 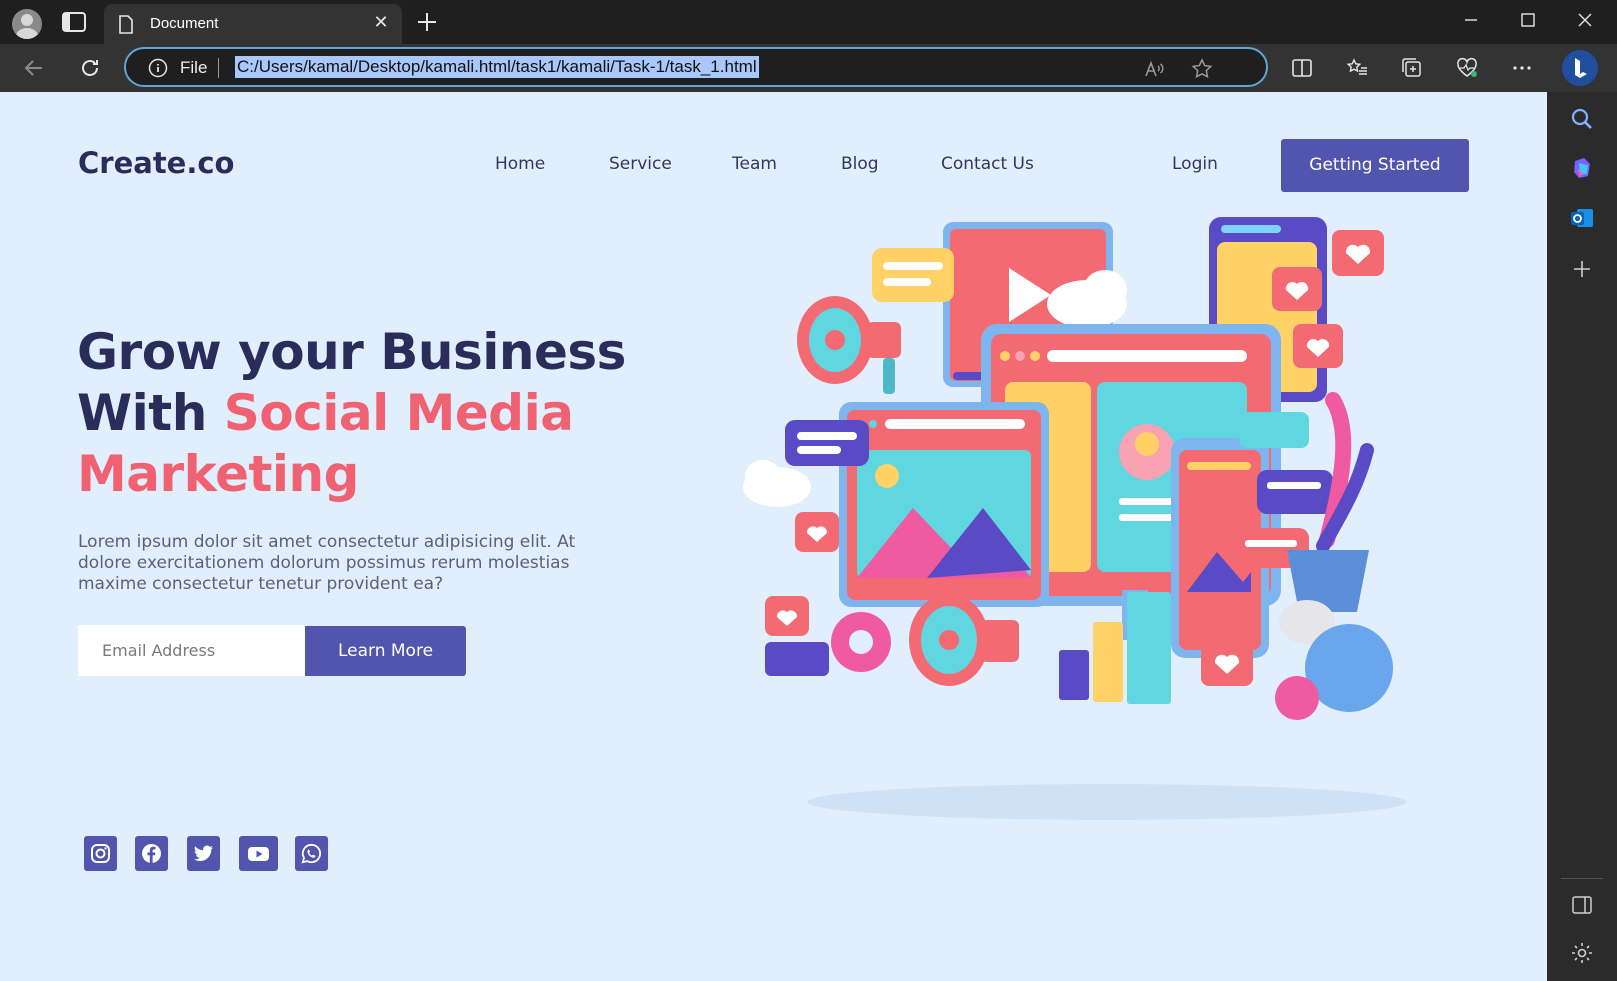 I want to click on hero-heading-highlight: Social Media, so click(x=398, y=413).